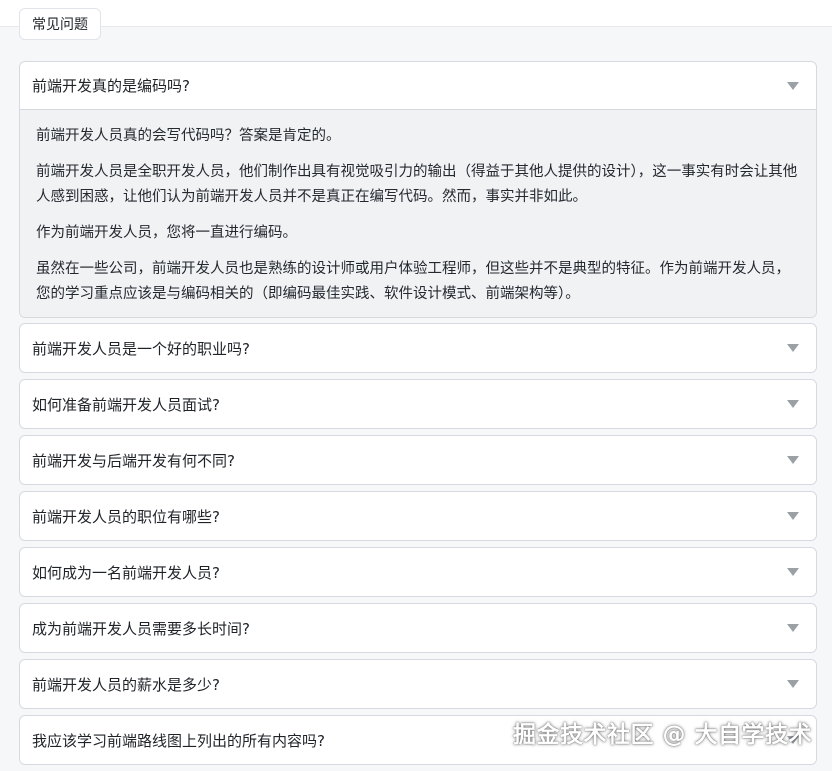 The width and height of the screenshot is (832, 771). I want to click on section-tab-faq: 常见问题, so click(60, 24).